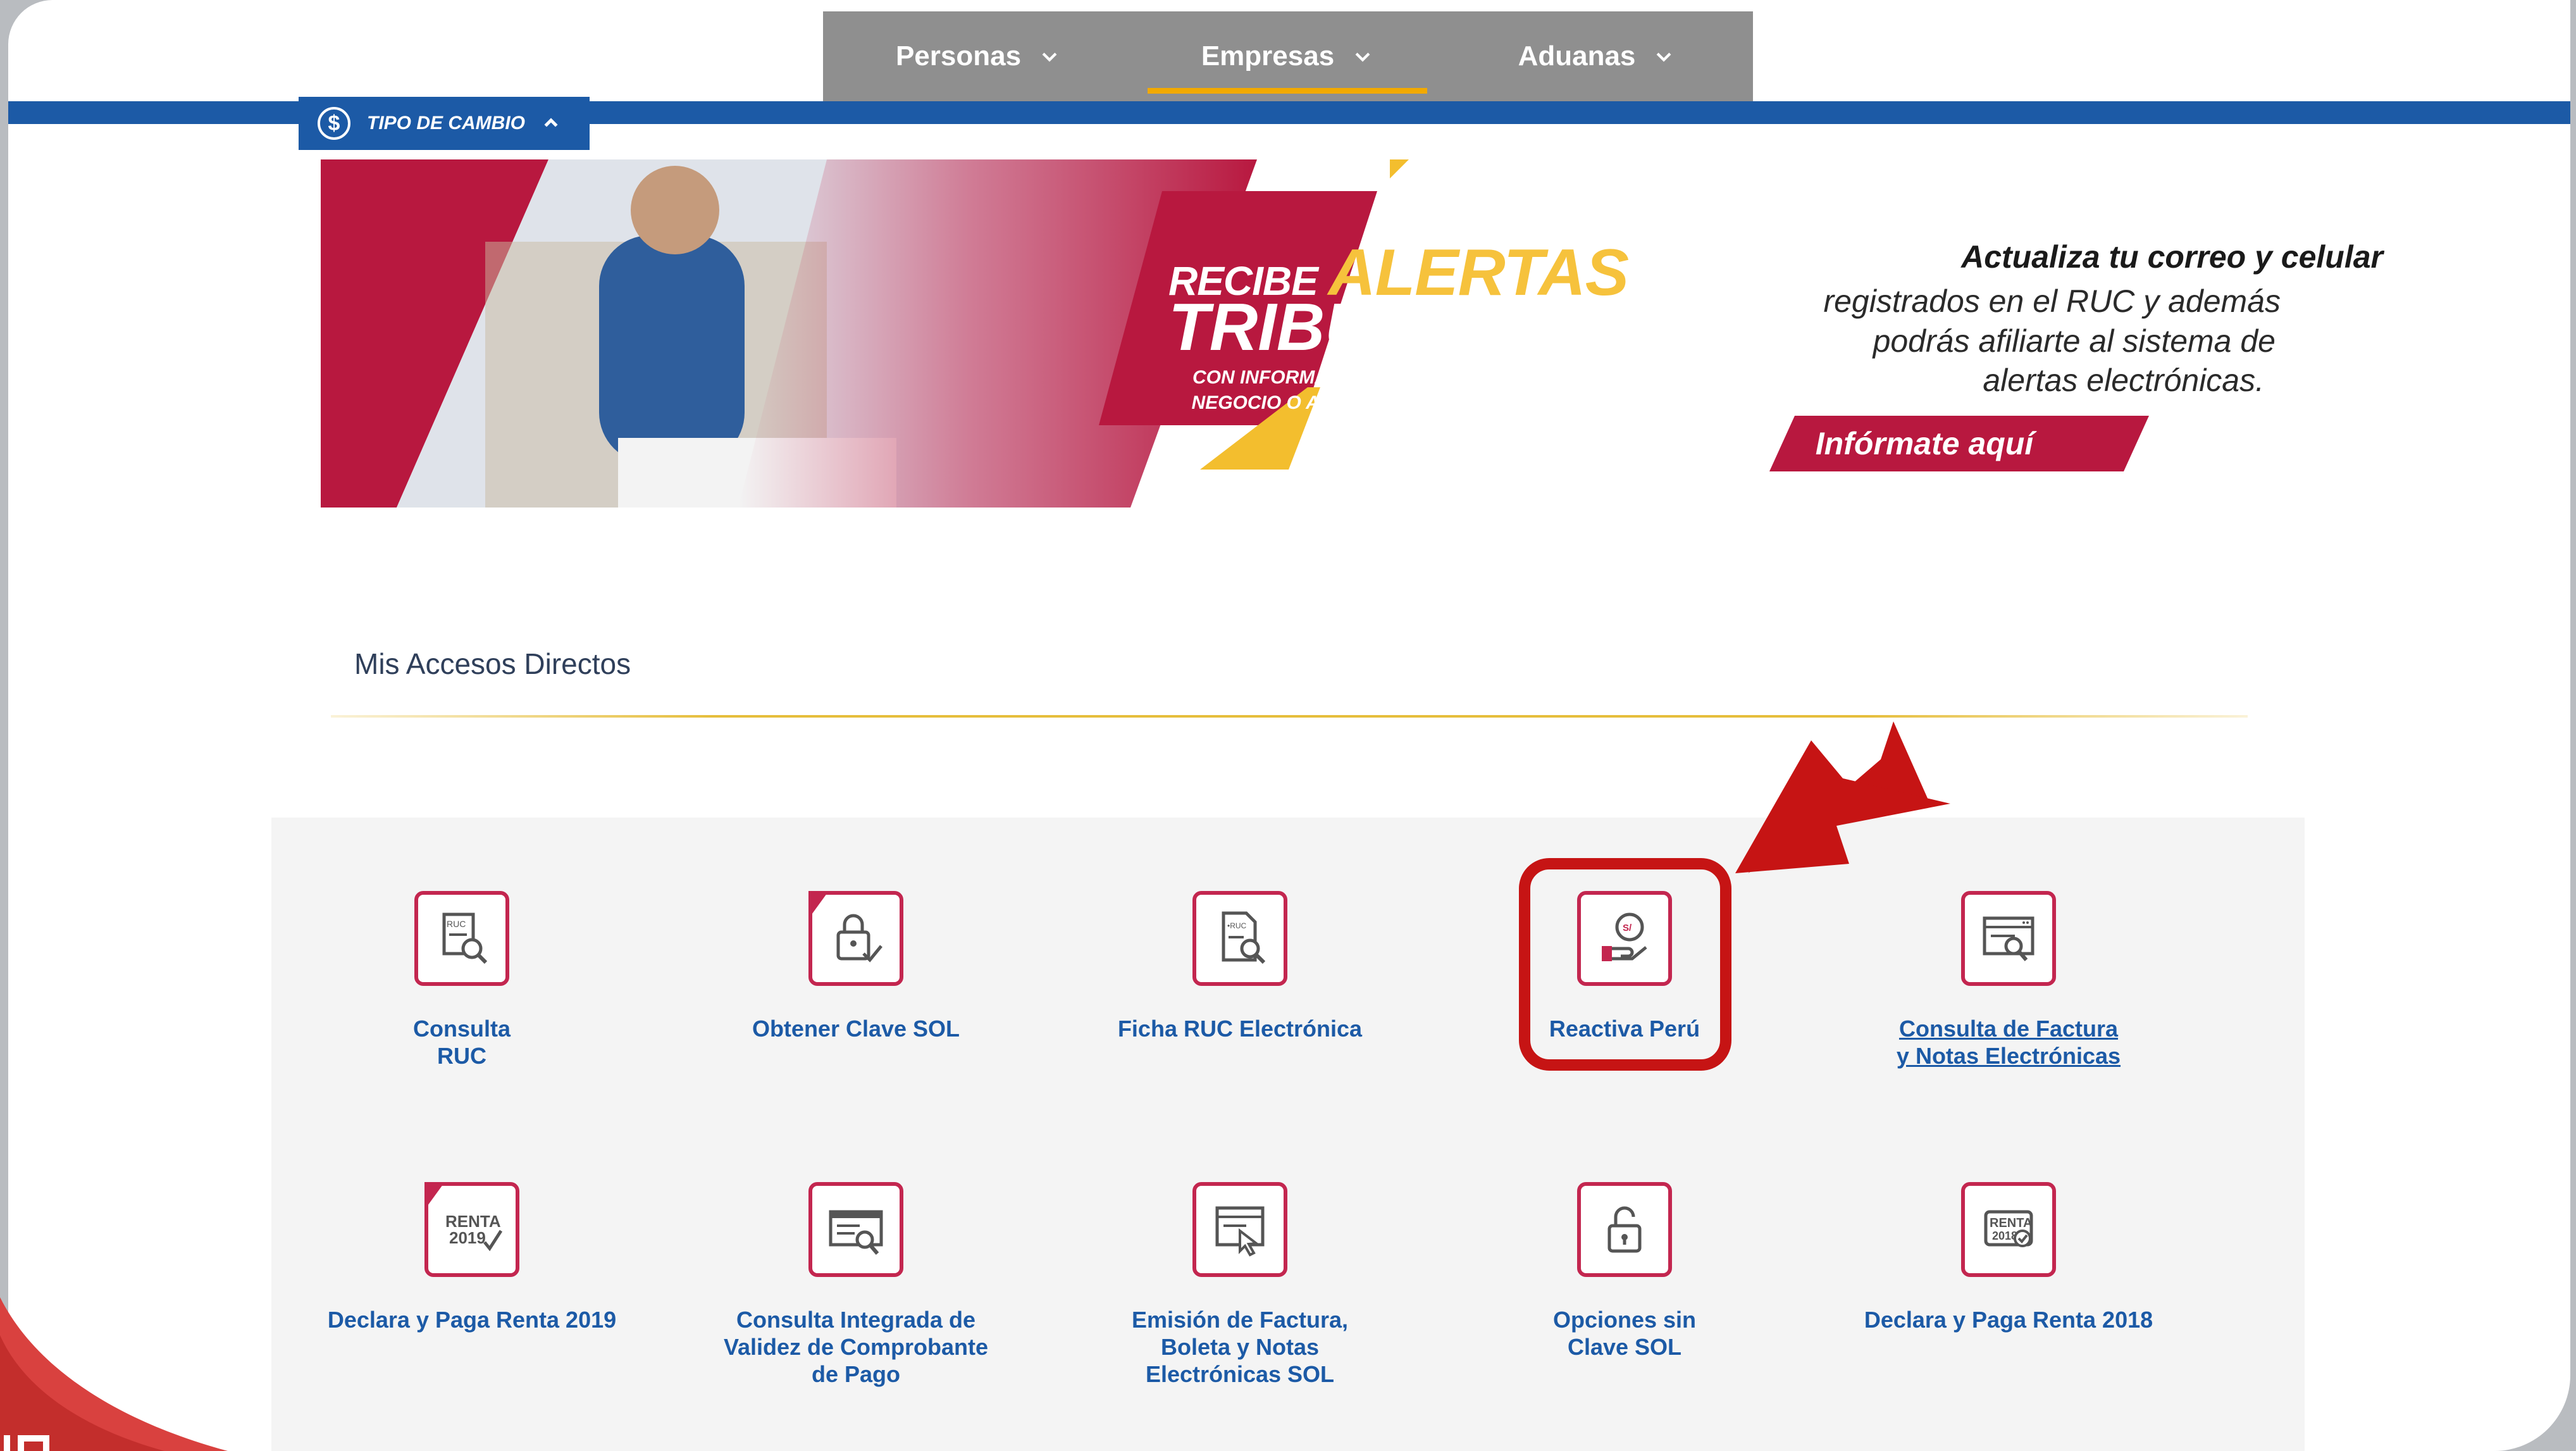 The width and height of the screenshot is (2576, 1451). What do you see at coordinates (1393, 327) in the screenshot?
I see `banner-headline-tributarias: TRIBUTARIAS` at bounding box center [1393, 327].